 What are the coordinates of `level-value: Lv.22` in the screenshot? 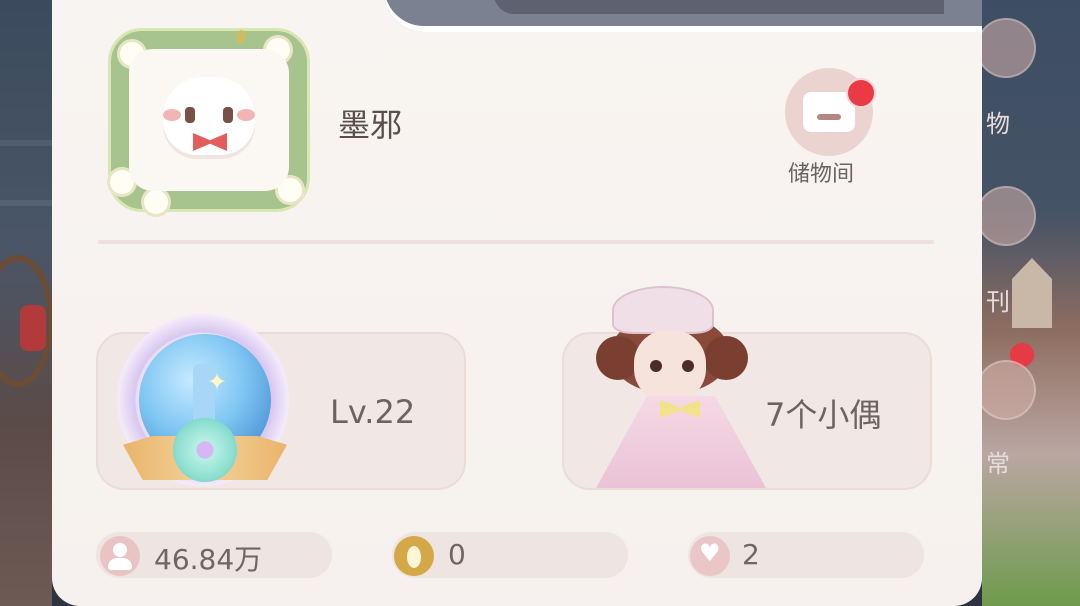 It's located at (373, 412).